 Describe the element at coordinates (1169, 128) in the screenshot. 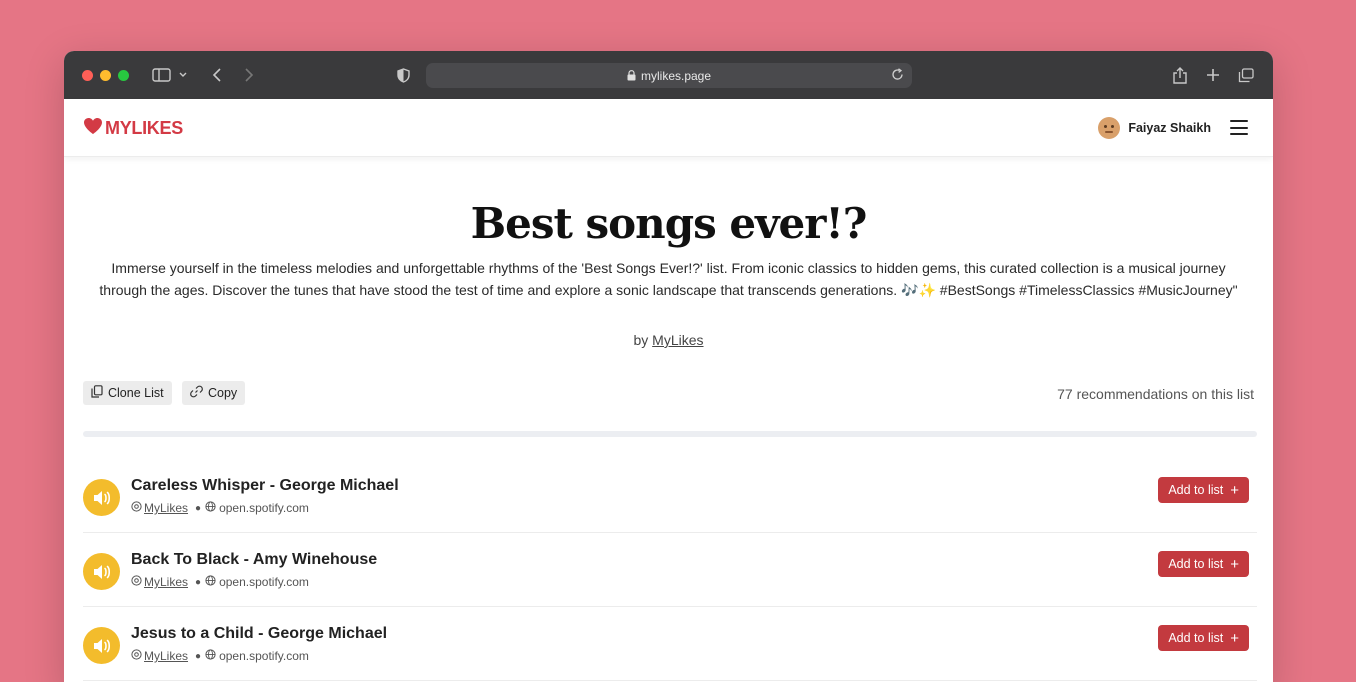

I see `user-name: Faiyaz Shaikh` at that location.